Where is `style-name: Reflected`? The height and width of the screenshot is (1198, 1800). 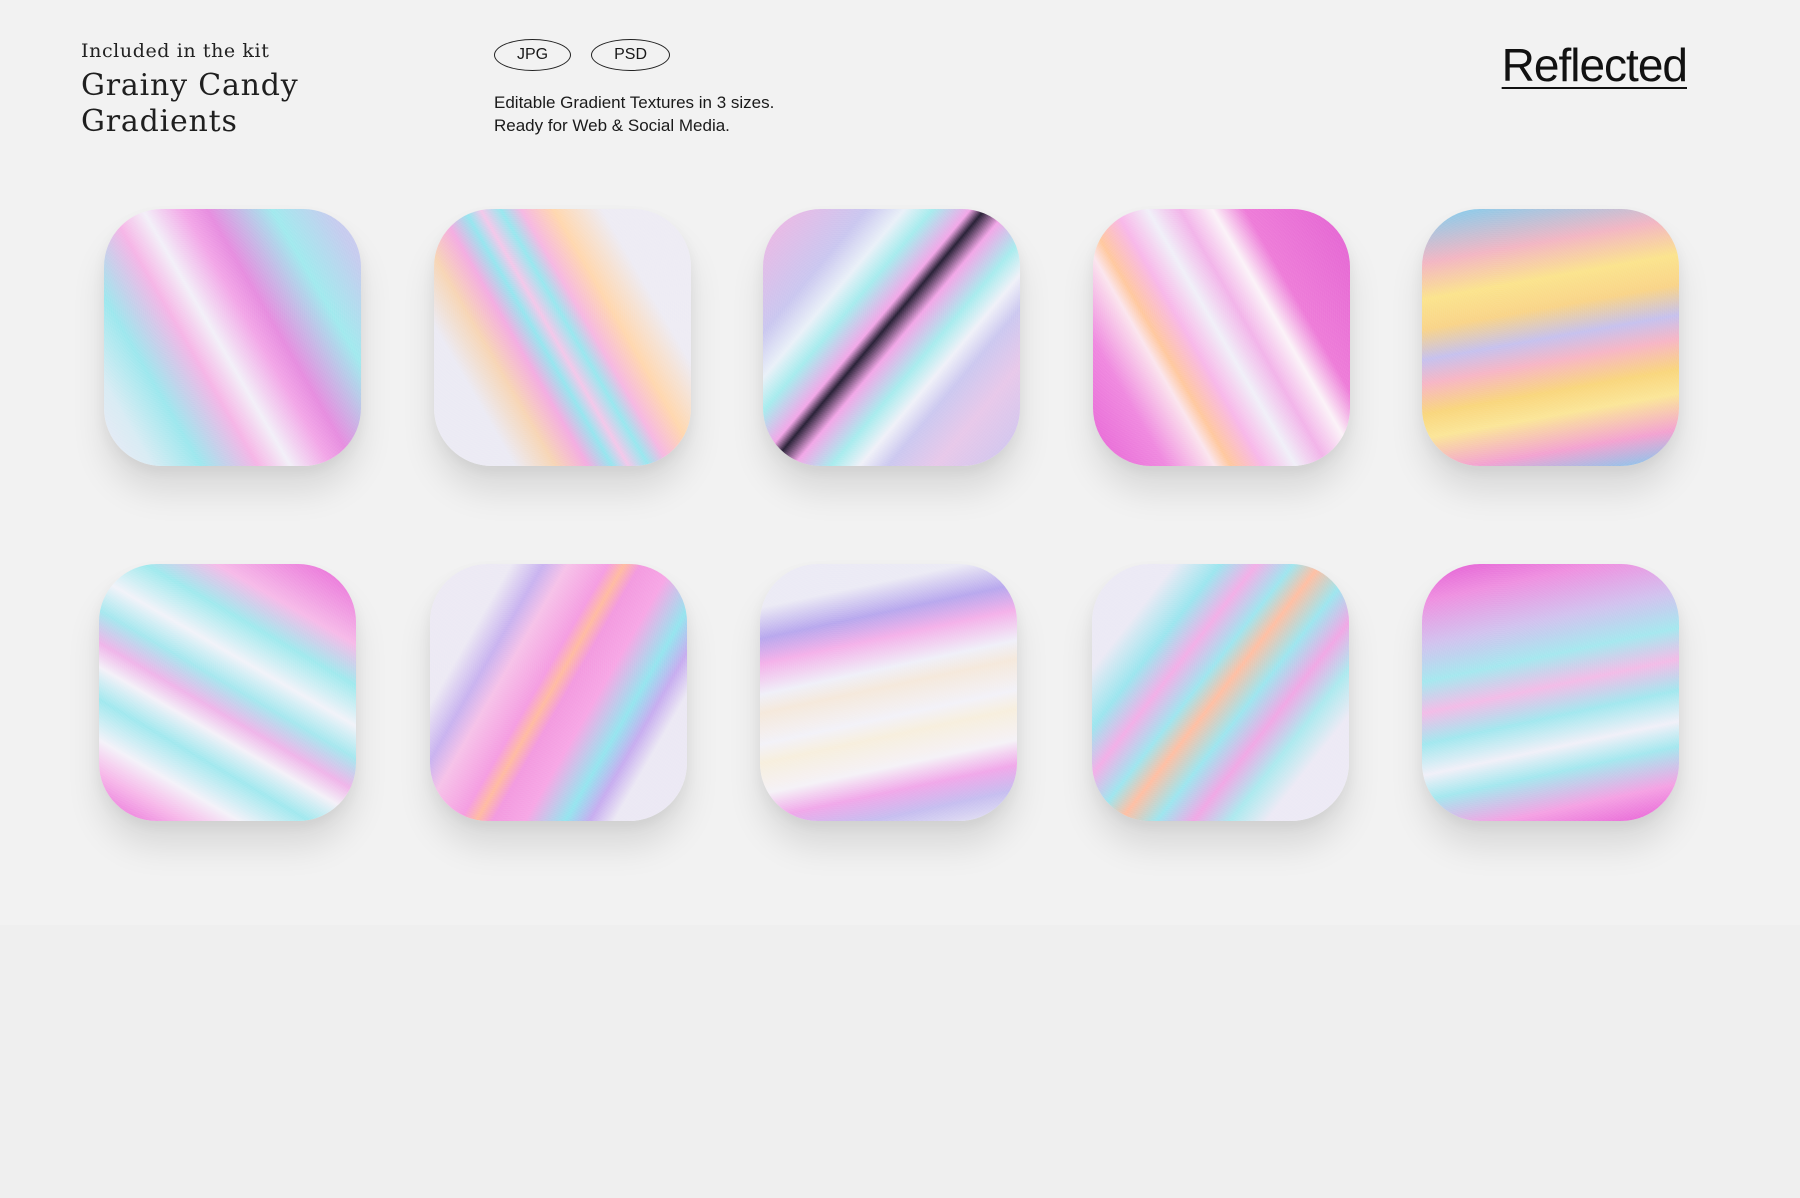
style-name: Reflected is located at coordinates (1594, 65).